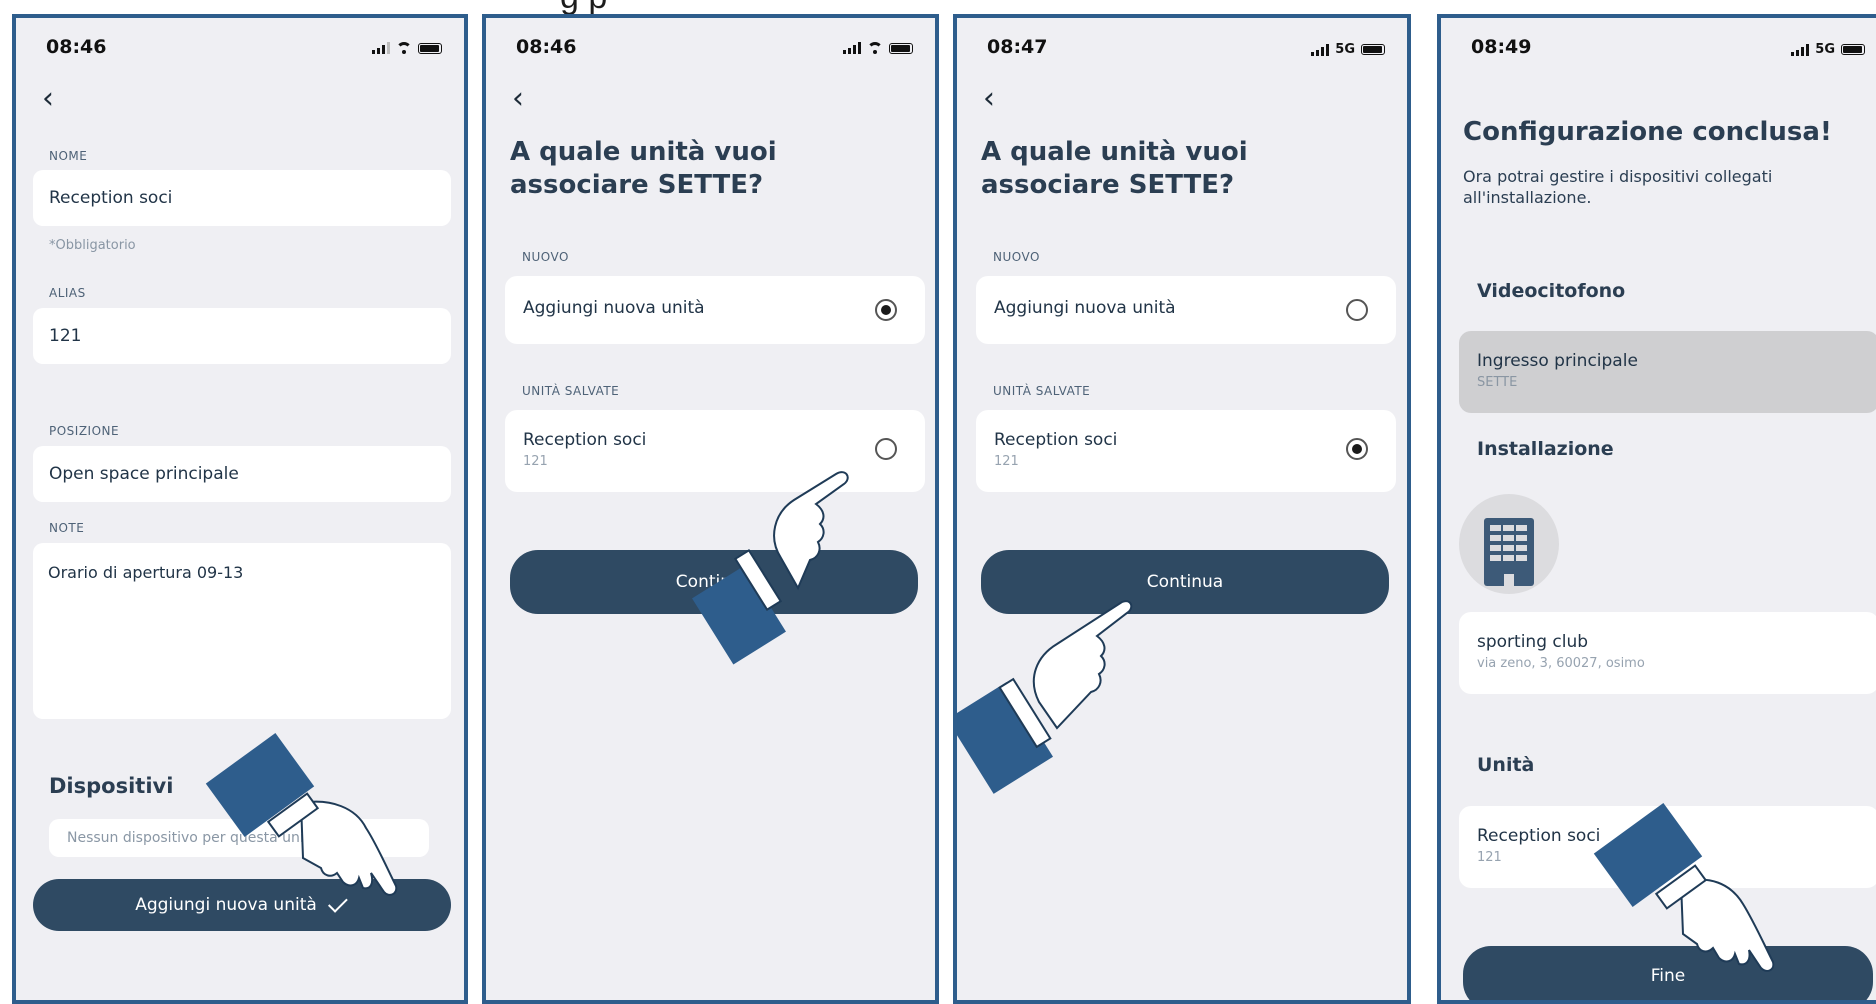  Describe the element at coordinates (1668, 51) in the screenshot. I see `status-bar: 08:49 5G` at that location.